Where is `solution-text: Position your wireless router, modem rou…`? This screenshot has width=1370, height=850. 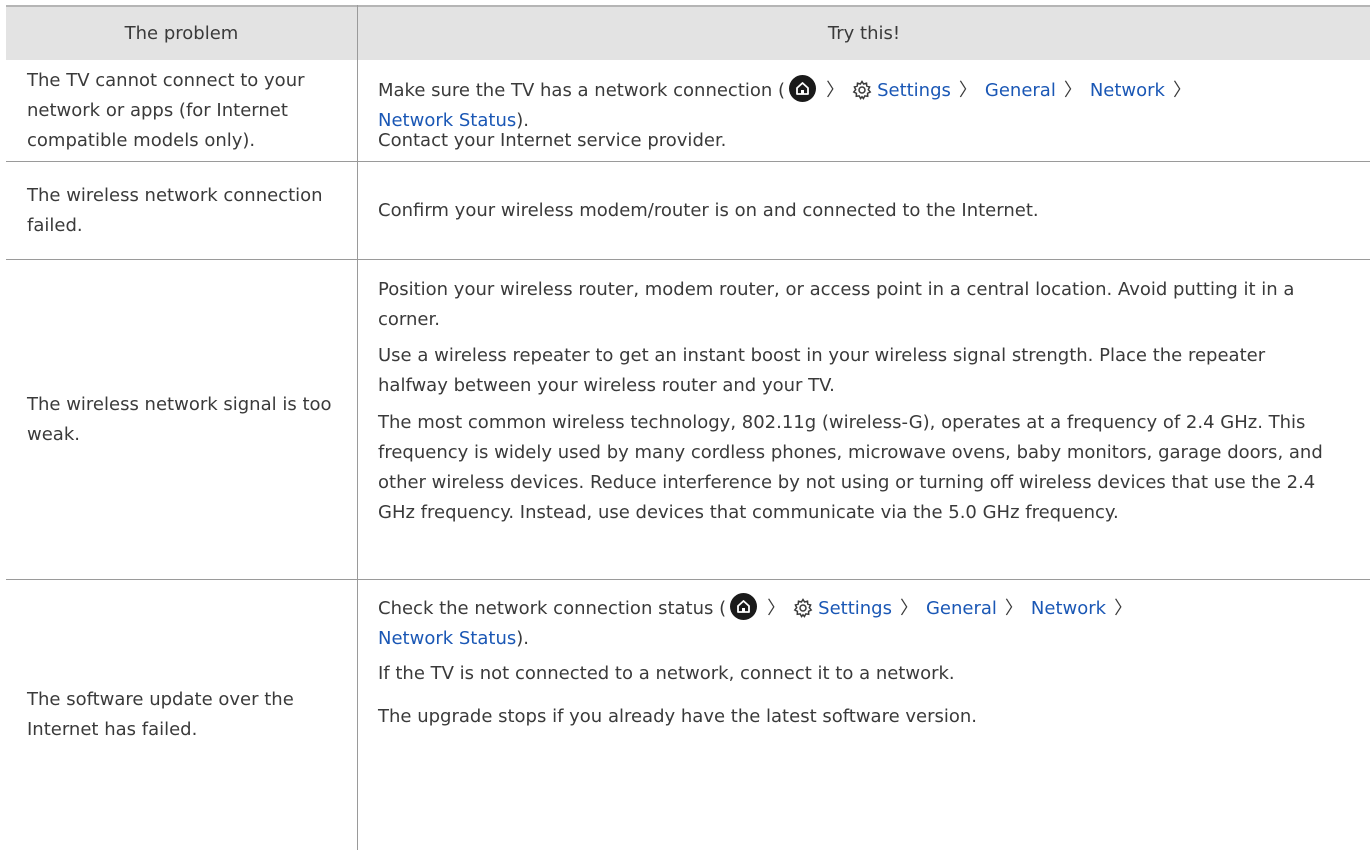 solution-text: Position your wireless router, modem rou… is located at coordinates (836, 304).